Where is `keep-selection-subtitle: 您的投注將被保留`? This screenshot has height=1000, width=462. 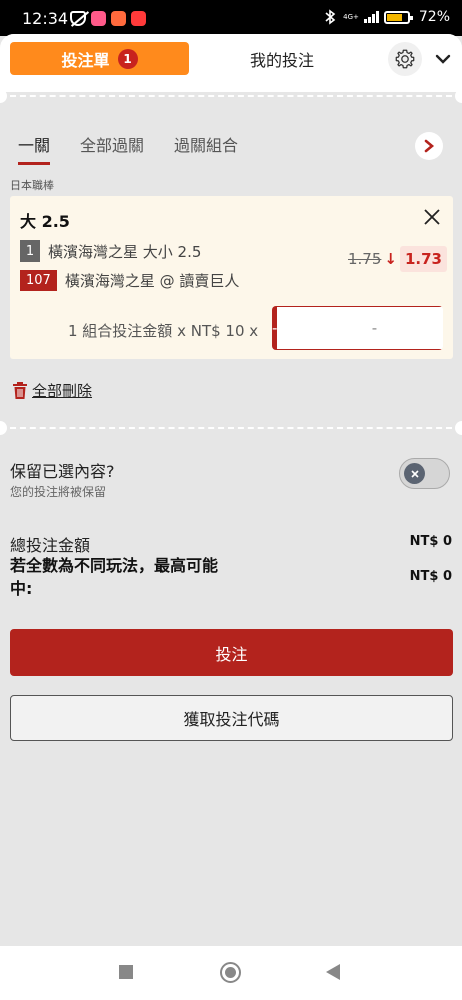 keep-selection-subtitle: 您的投注將被保留 is located at coordinates (58, 492).